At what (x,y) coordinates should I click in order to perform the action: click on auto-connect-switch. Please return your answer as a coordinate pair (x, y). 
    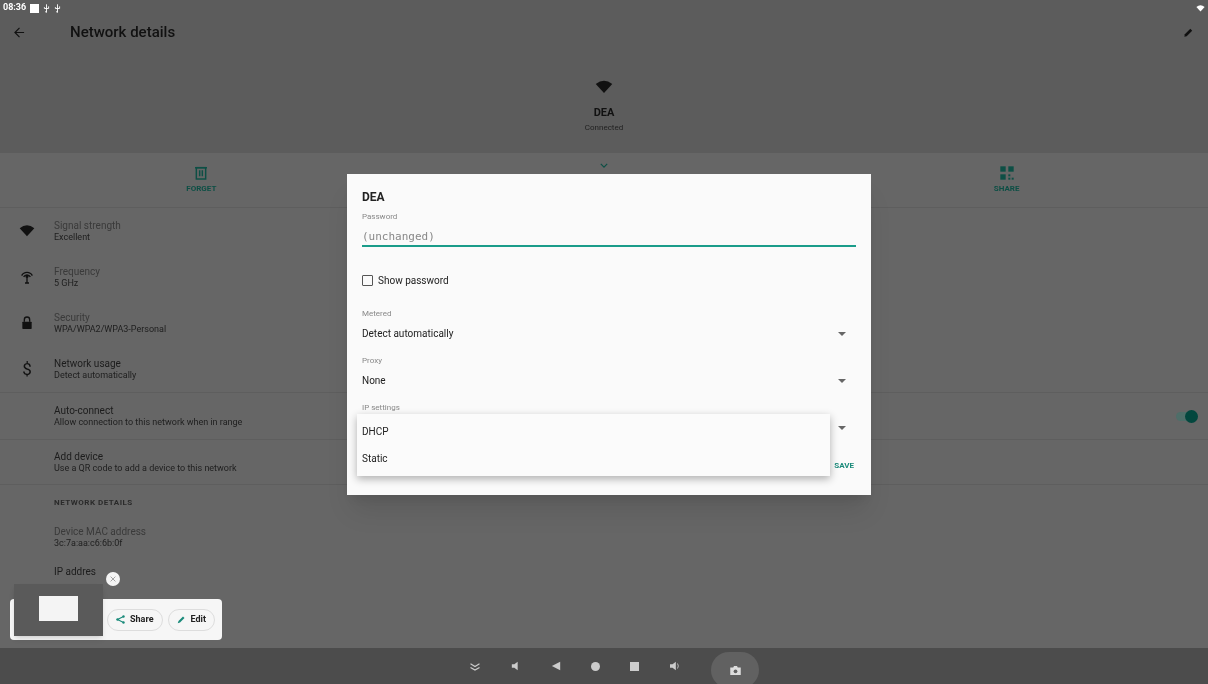
    Looking at the image, I should click on (1186, 416).